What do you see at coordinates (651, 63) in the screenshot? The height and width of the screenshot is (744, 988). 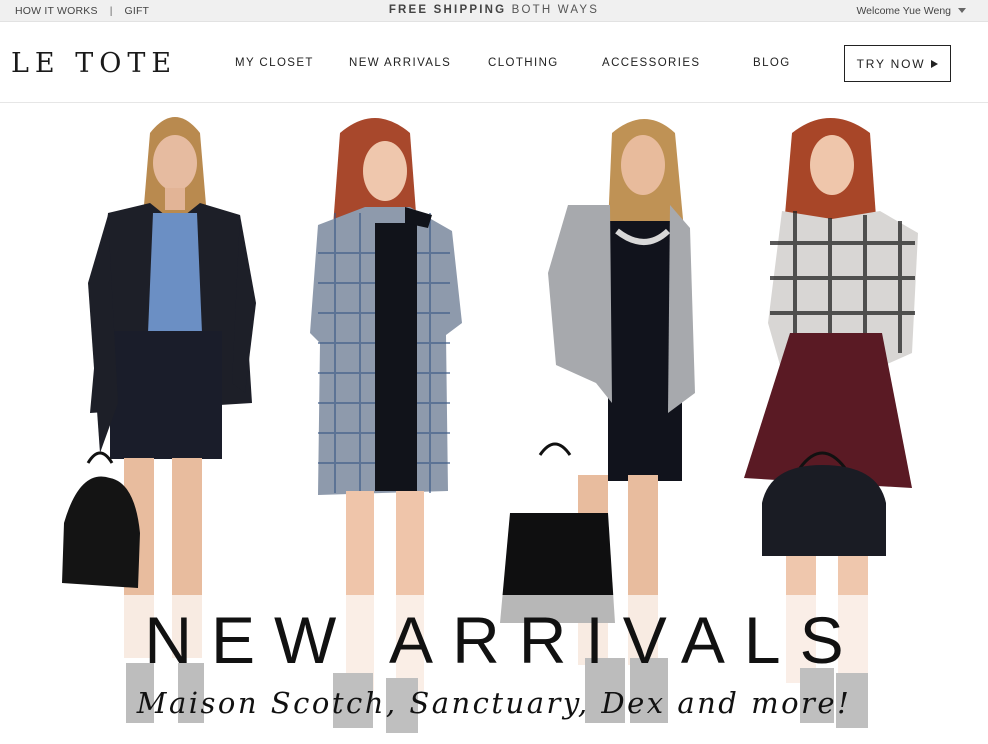 I see `nav-accessories: ACCESSORIES` at bounding box center [651, 63].